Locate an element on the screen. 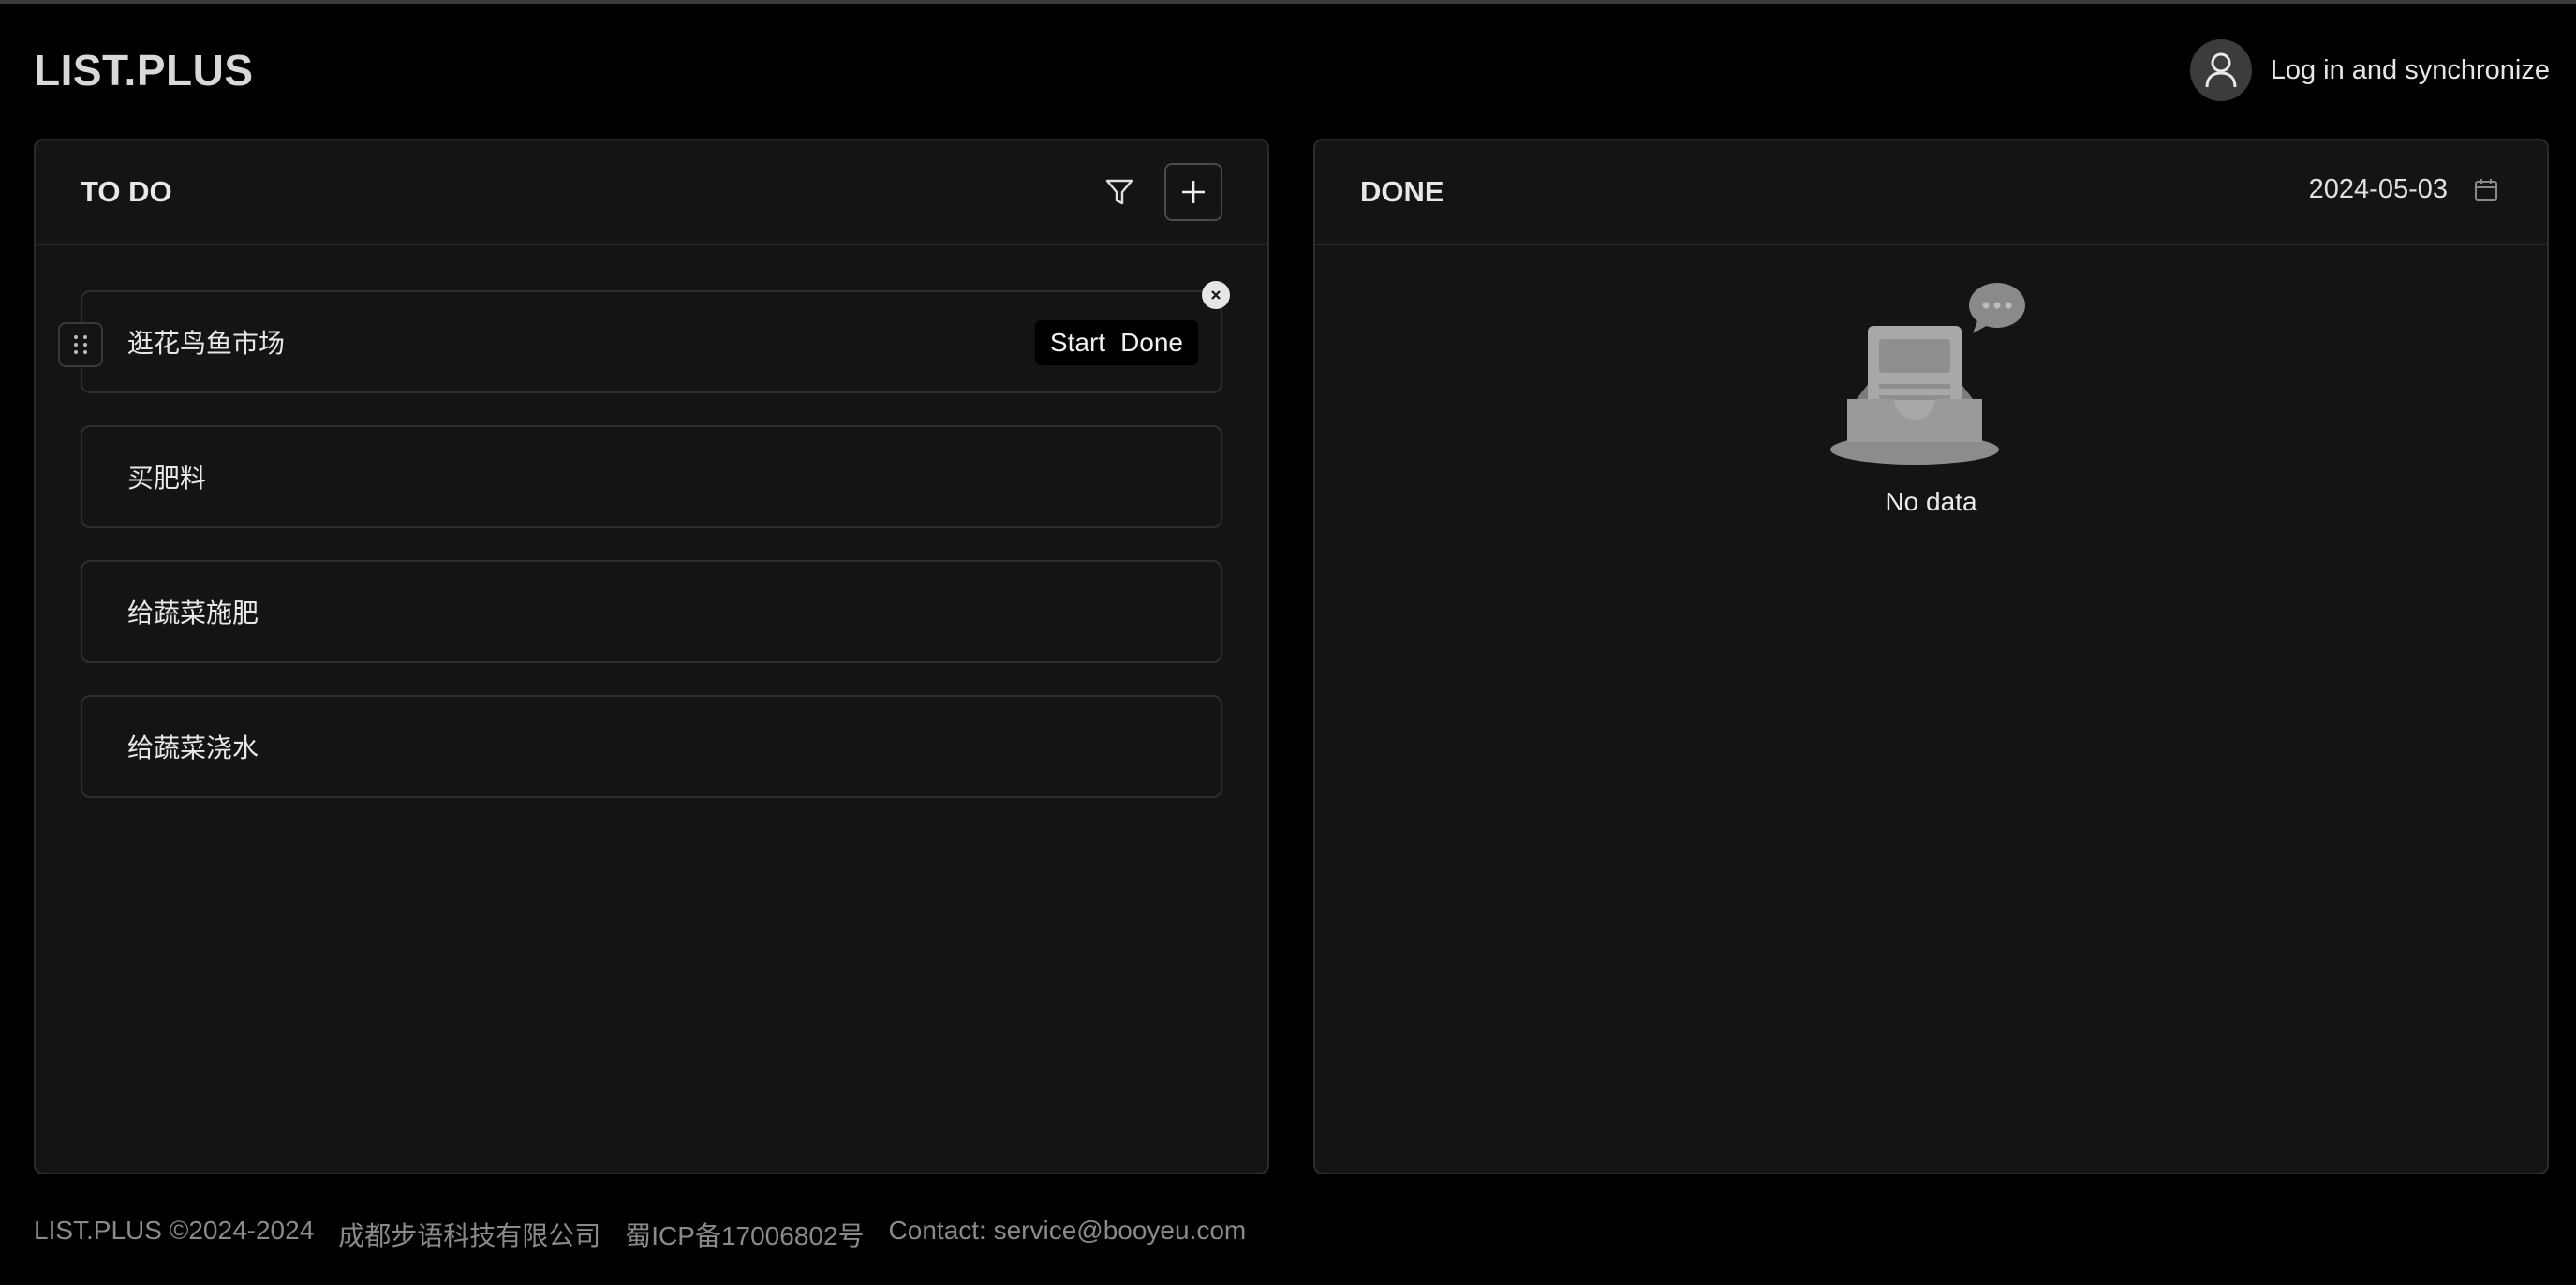  plus-icon is located at coordinates (1193, 192).